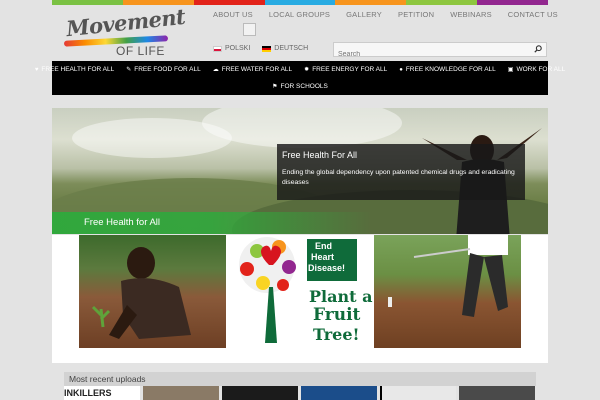  Describe the element at coordinates (275, 87) in the screenshot. I see `flag-icon: ⚑` at that location.